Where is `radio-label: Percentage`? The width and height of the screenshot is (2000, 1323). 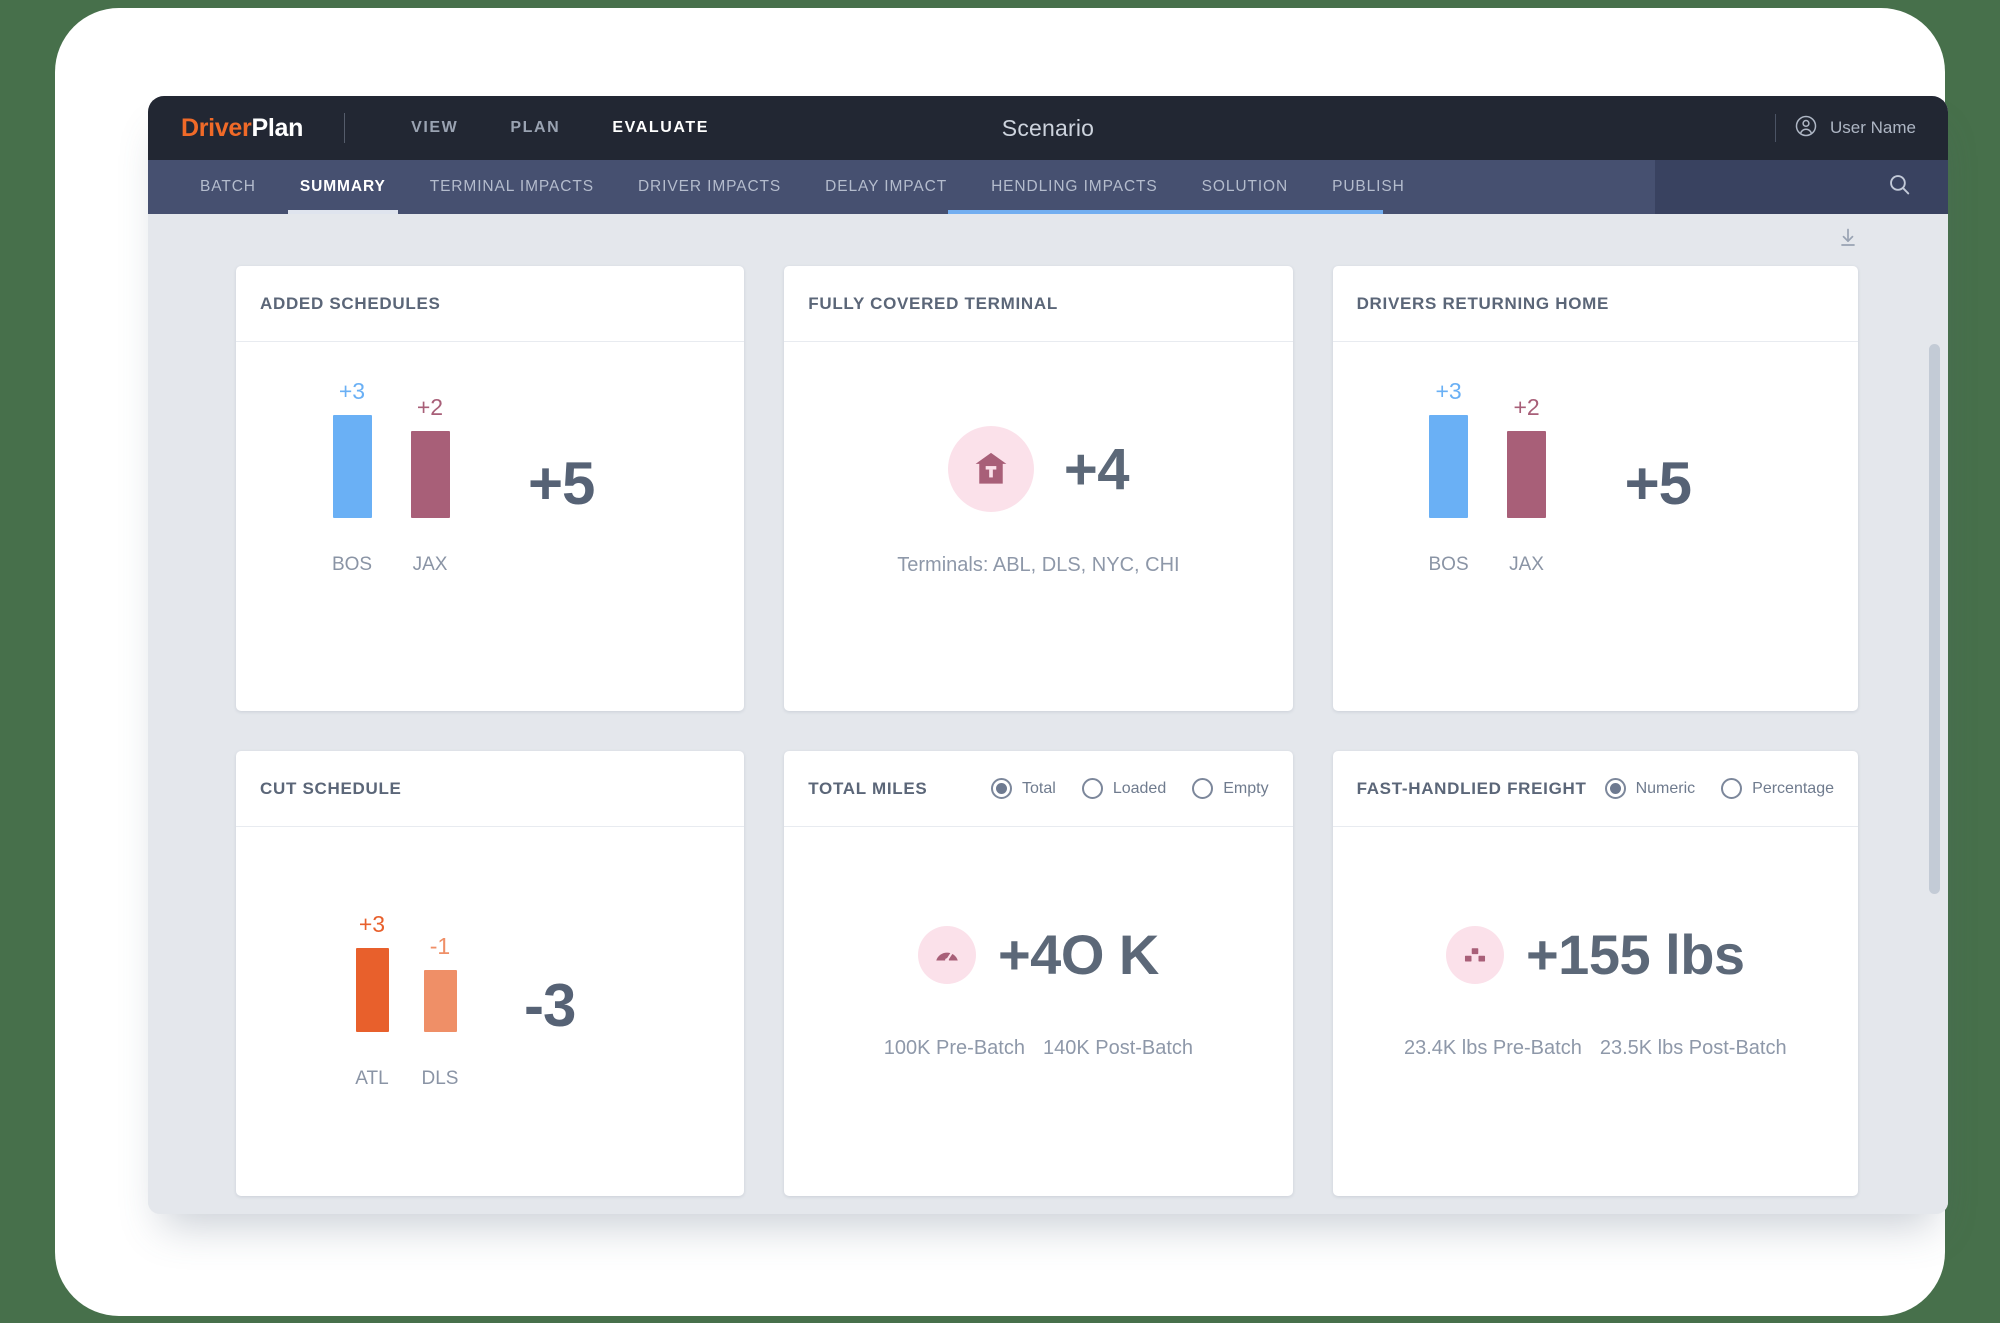
radio-label: Percentage is located at coordinates (1793, 788).